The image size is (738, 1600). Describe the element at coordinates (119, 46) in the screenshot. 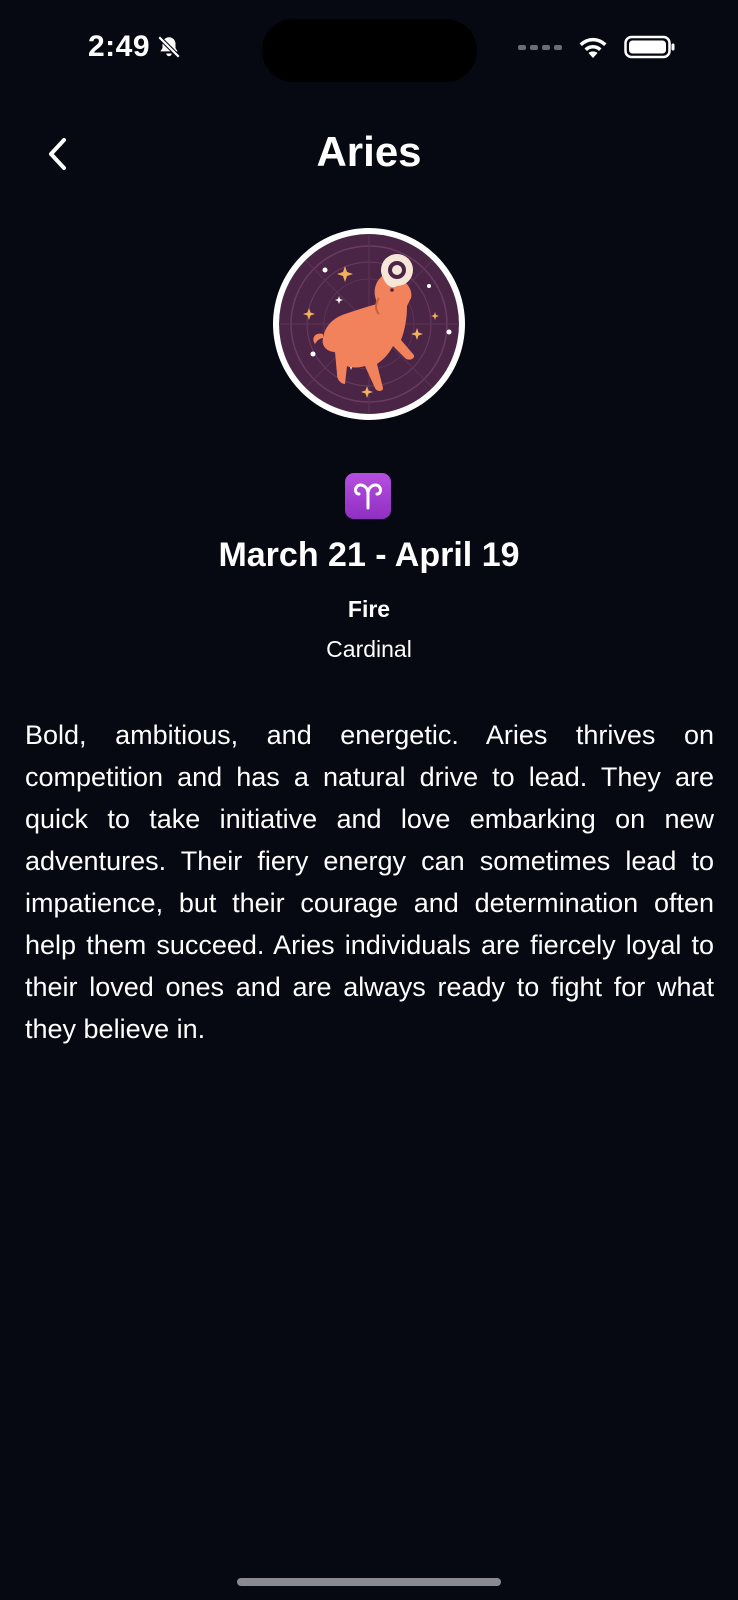

I see `status-time: 2:49` at that location.